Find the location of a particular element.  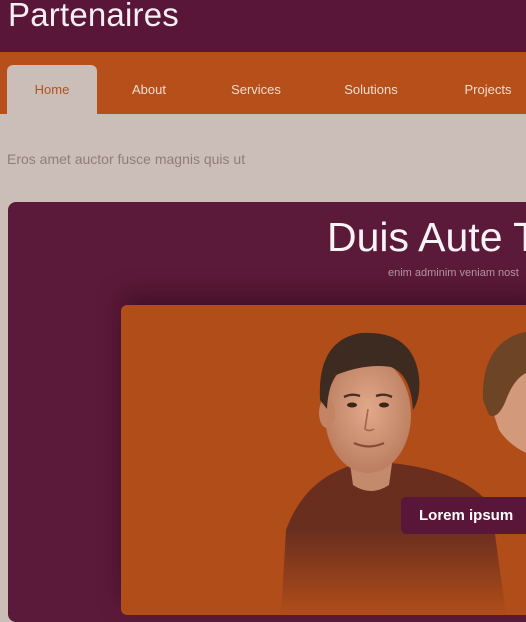

site-header: Partenaires is located at coordinates (263, 26).